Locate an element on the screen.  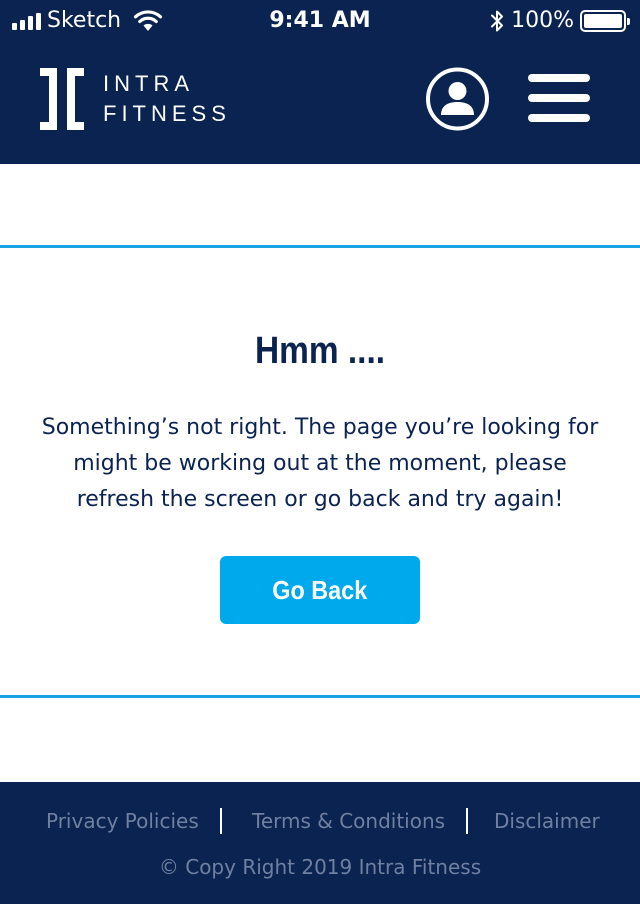
battery-icon is located at coordinates (605, 21).